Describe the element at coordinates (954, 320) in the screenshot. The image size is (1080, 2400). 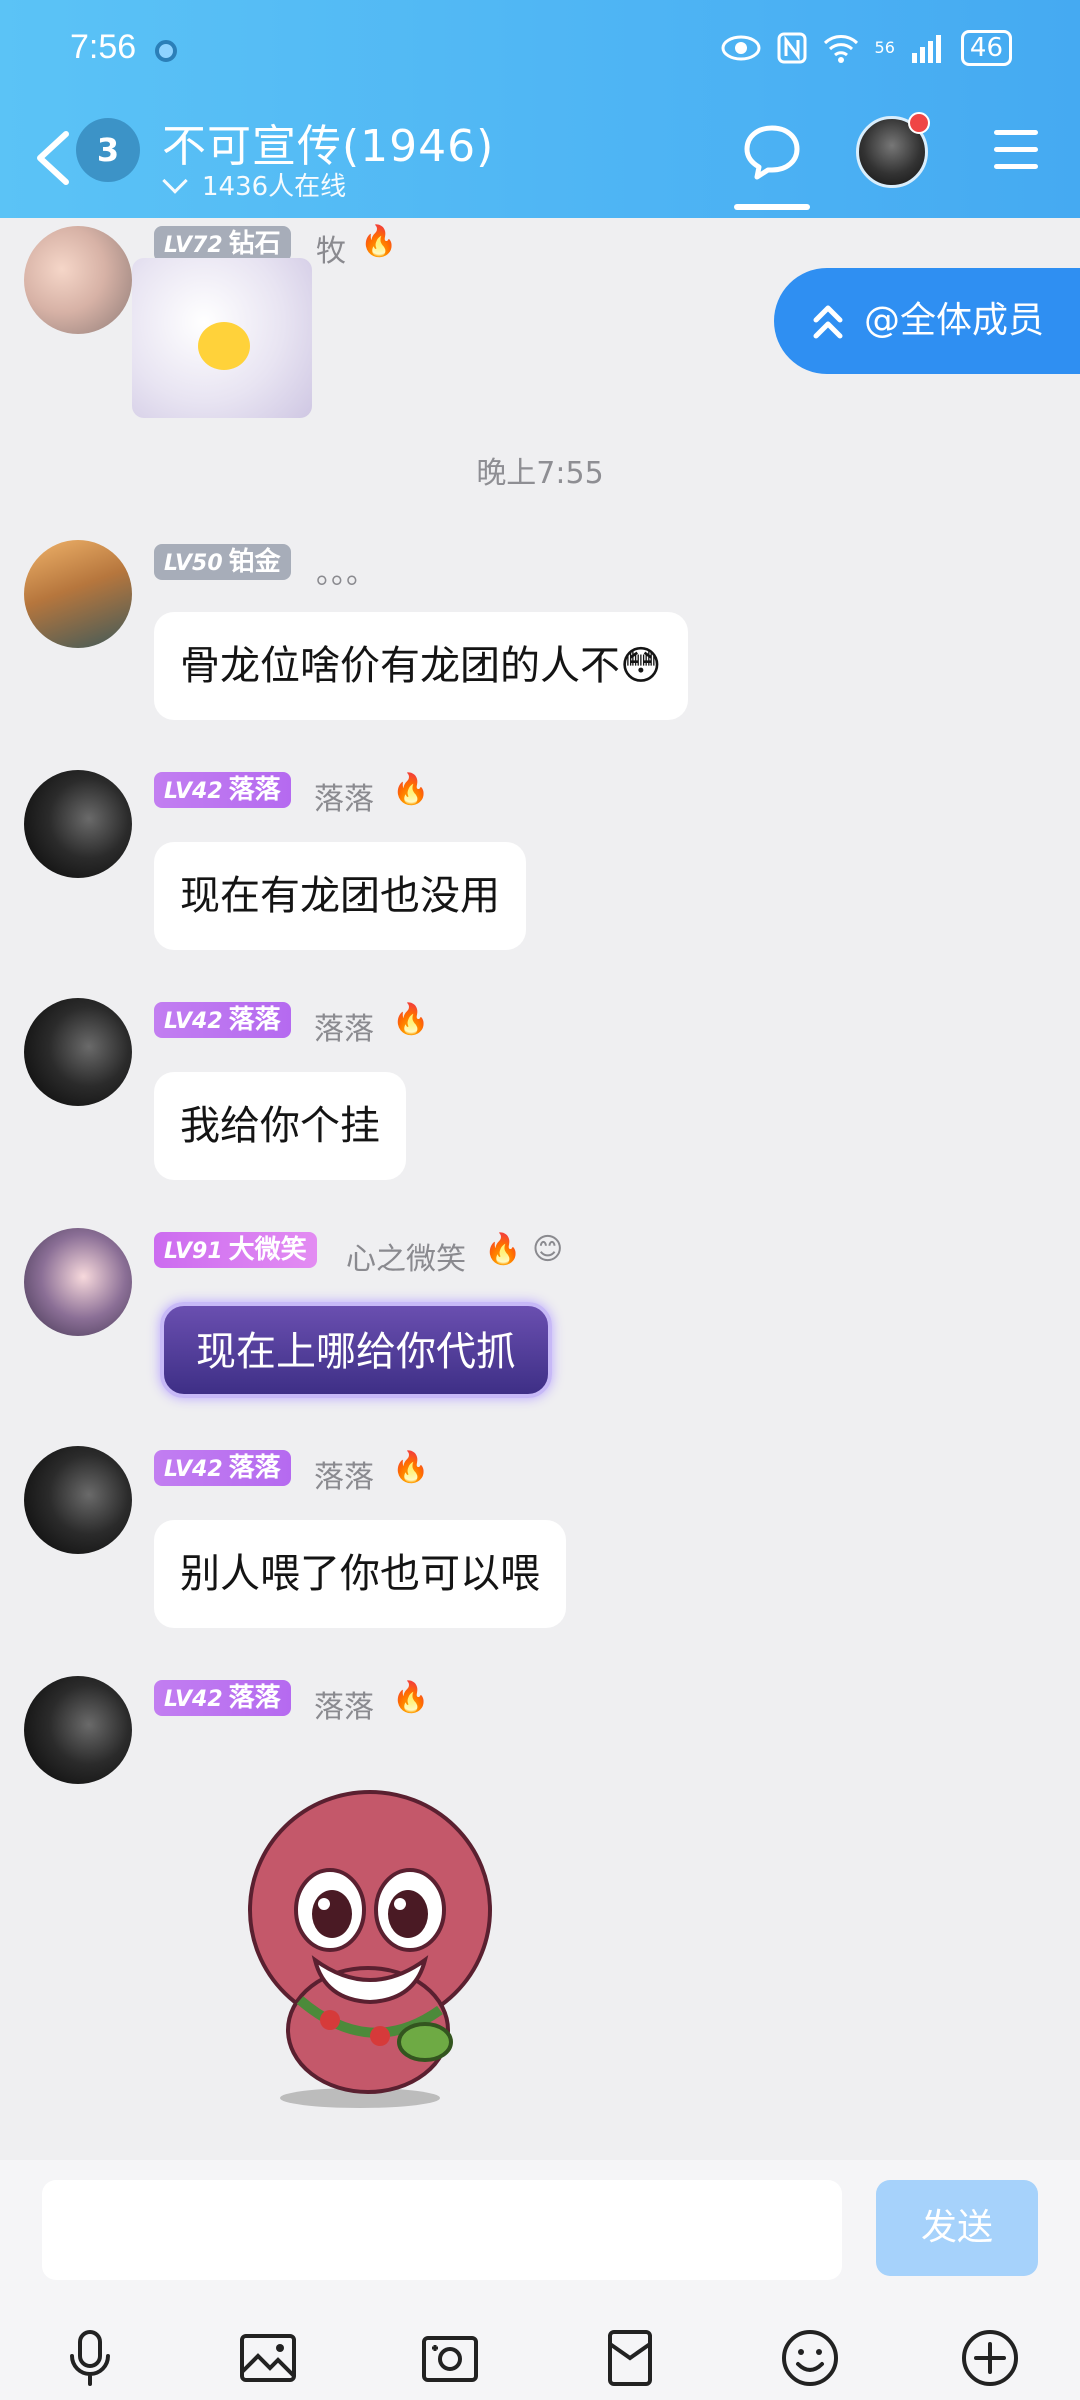
I see `at-all-label: @全体成员` at that location.